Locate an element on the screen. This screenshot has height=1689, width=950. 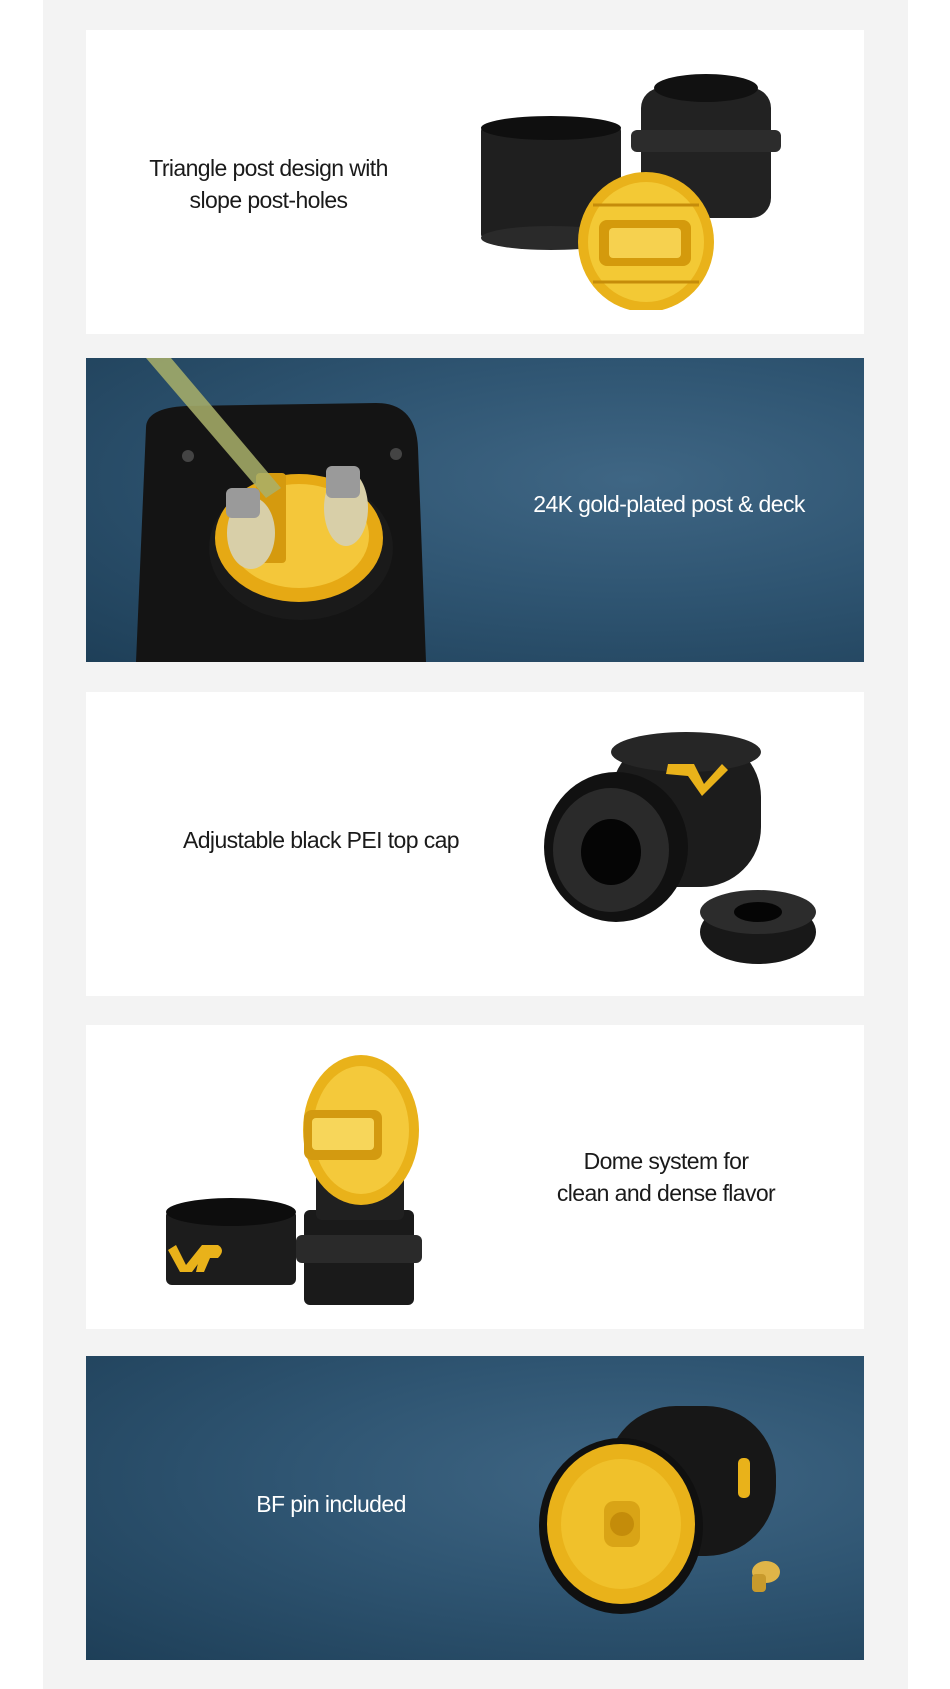
feature-panel-top-cap: Adjustable black PEI top cap is located at coordinates (475, 844).